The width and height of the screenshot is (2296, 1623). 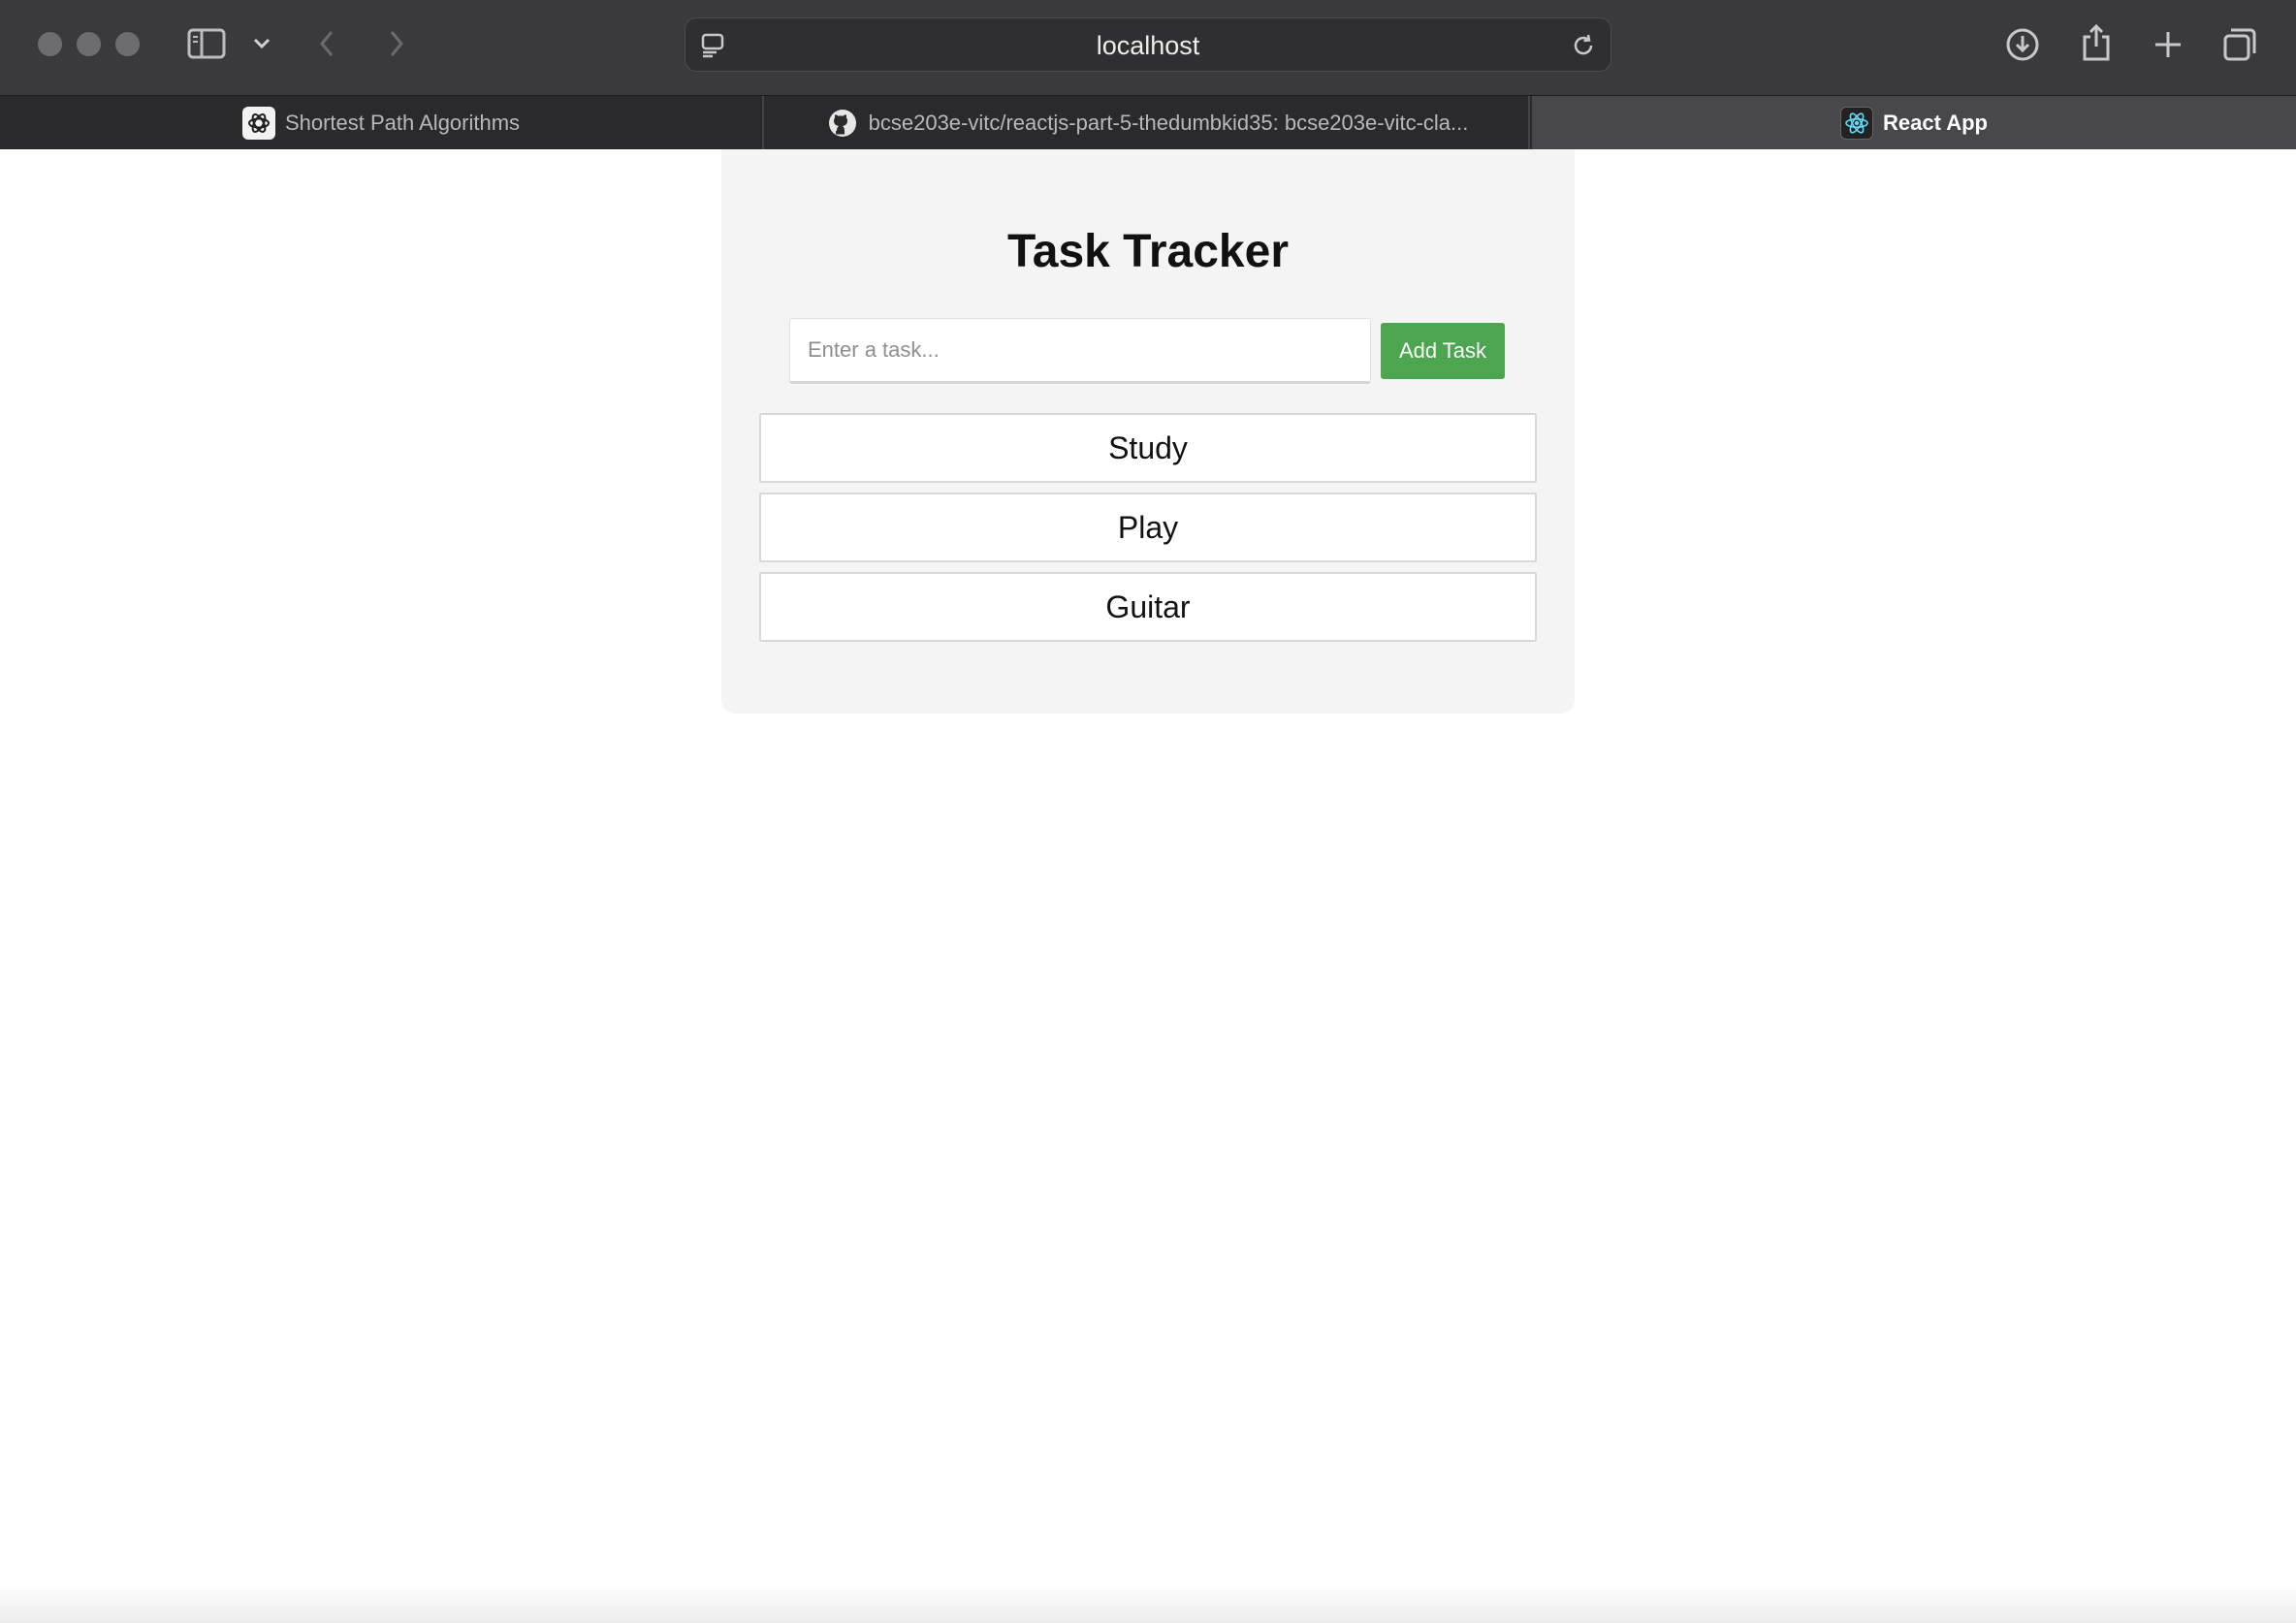 I want to click on add-task-button: Add Task, so click(x=1443, y=351).